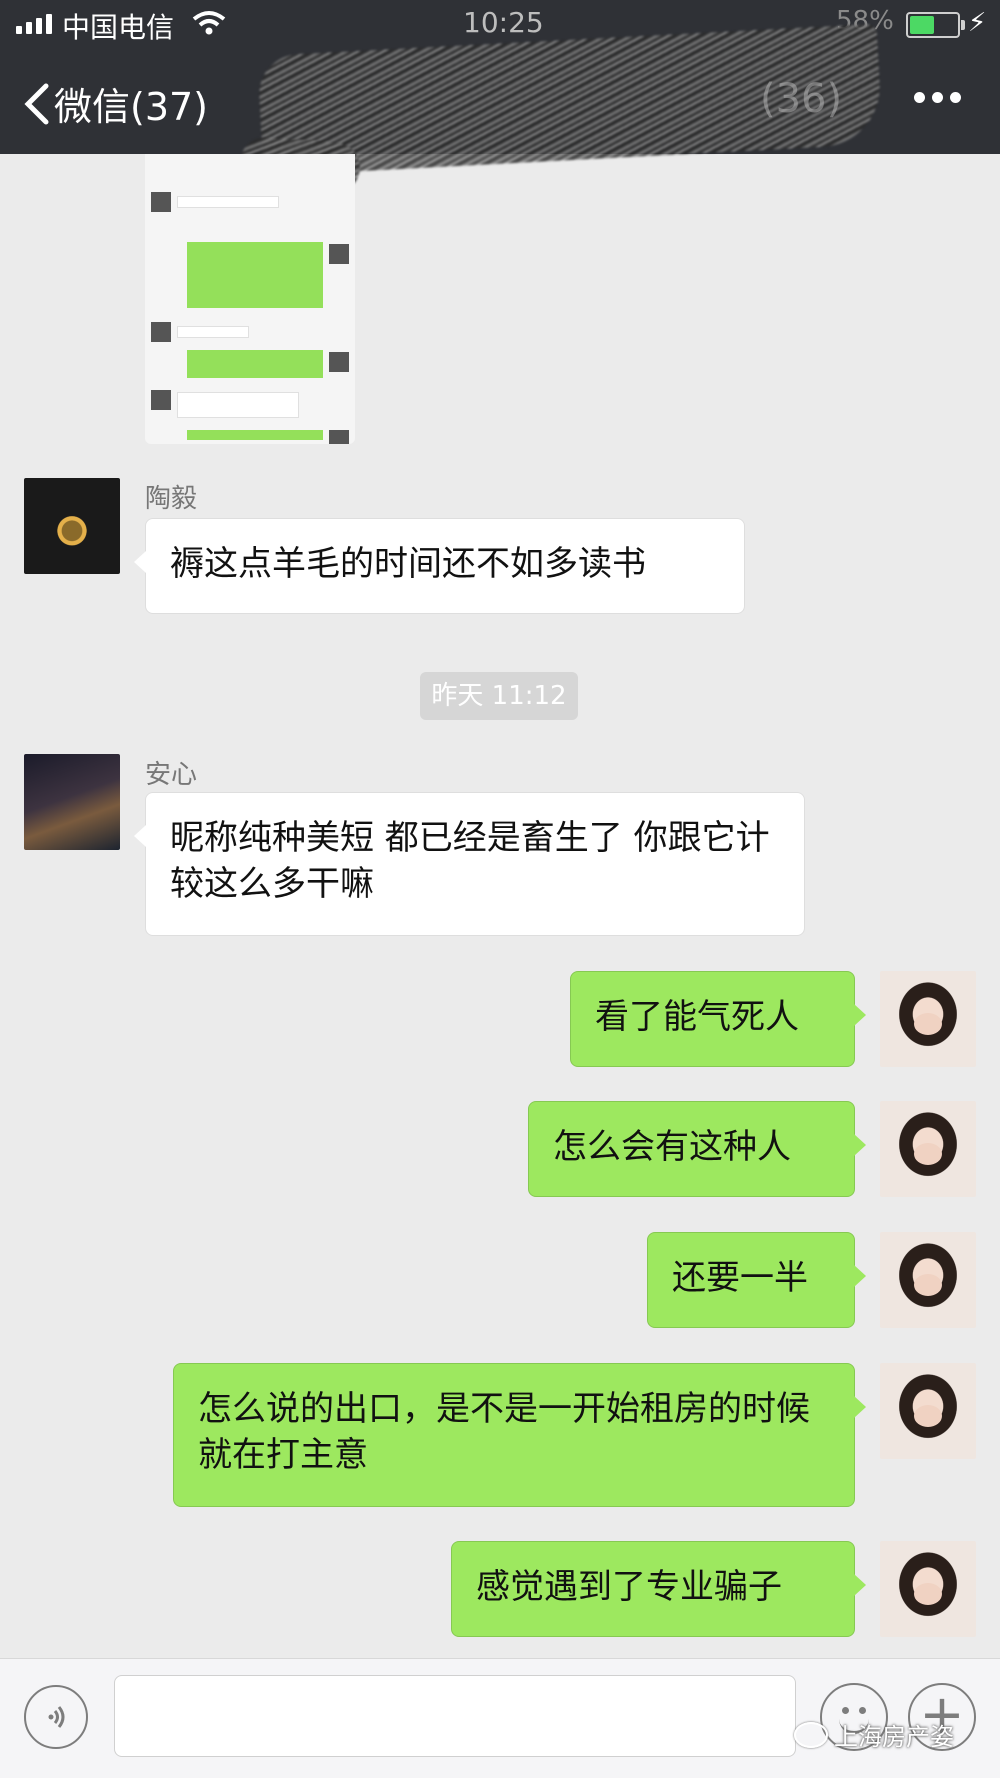  What do you see at coordinates (36, 103) in the screenshot?
I see `chevron-left-icon` at bounding box center [36, 103].